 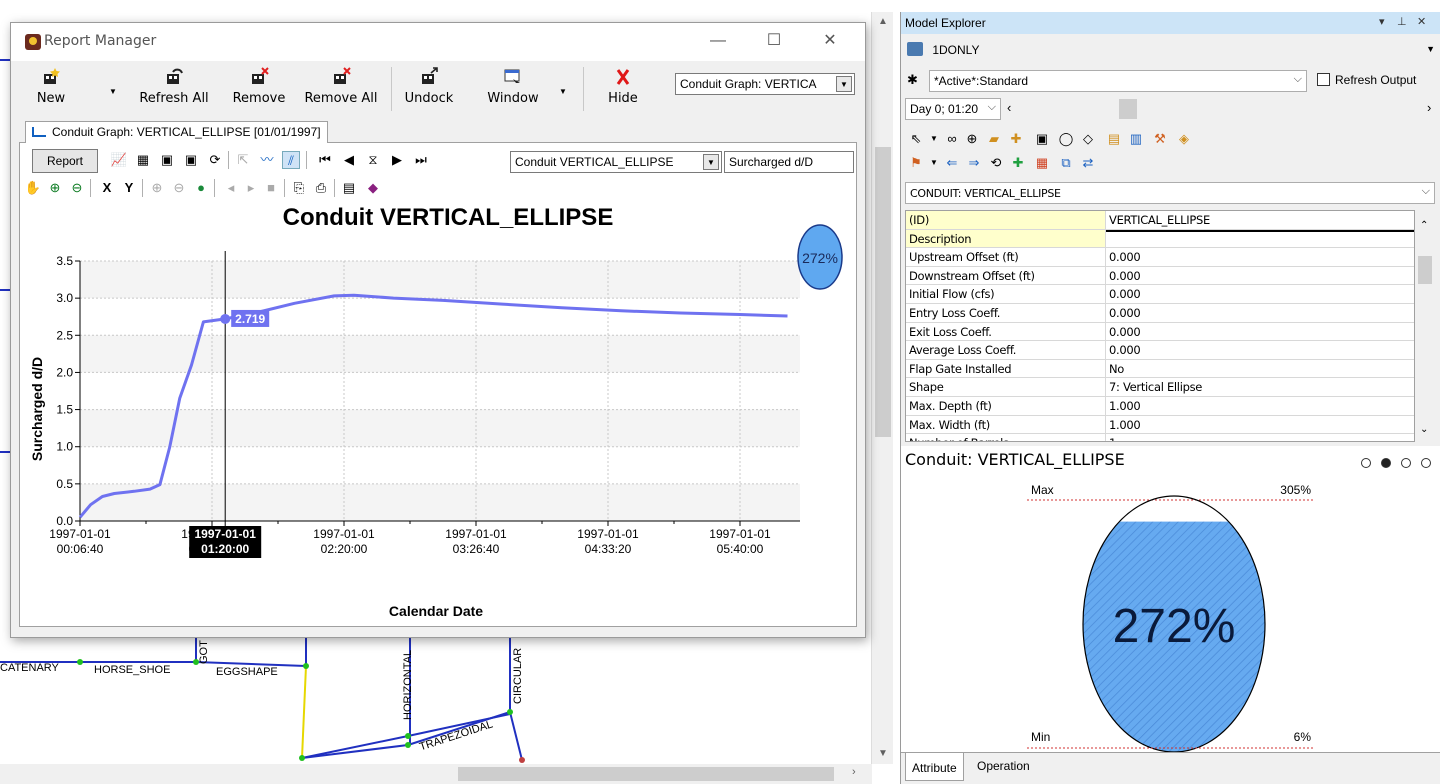 I want to click on property-row: Shape 7: Vertical Ellipse, so click(x=1160, y=387).